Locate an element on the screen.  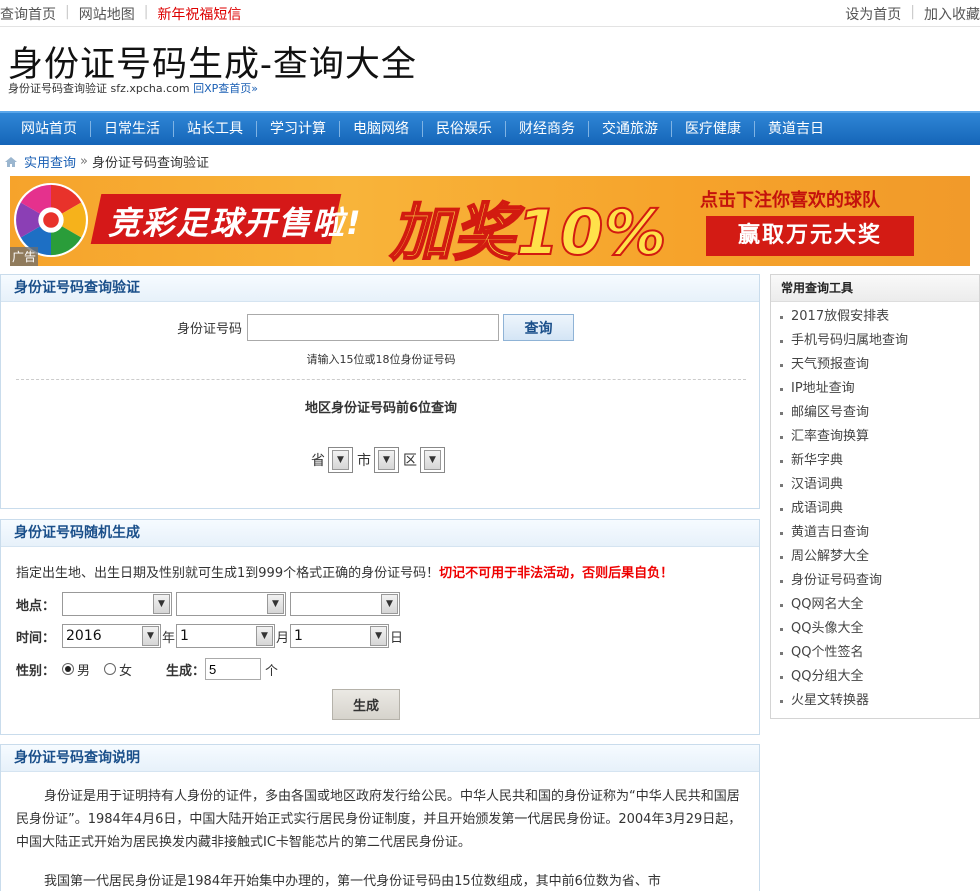
nav-item-folk-entertainment: 民俗娱乐 is located at coordinates (464, 129).